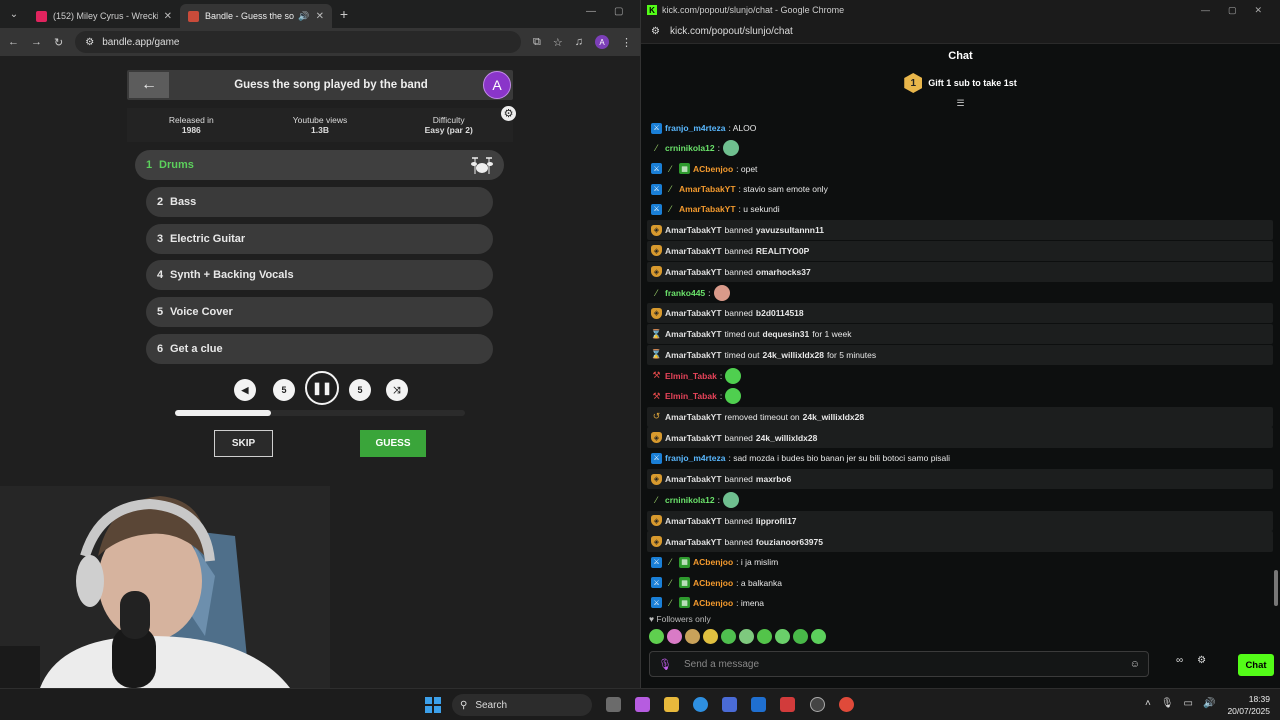 Image resolution: width=1280 pixels, height=720 pixels. I want to click on copilot-icon, so click(642, 704).